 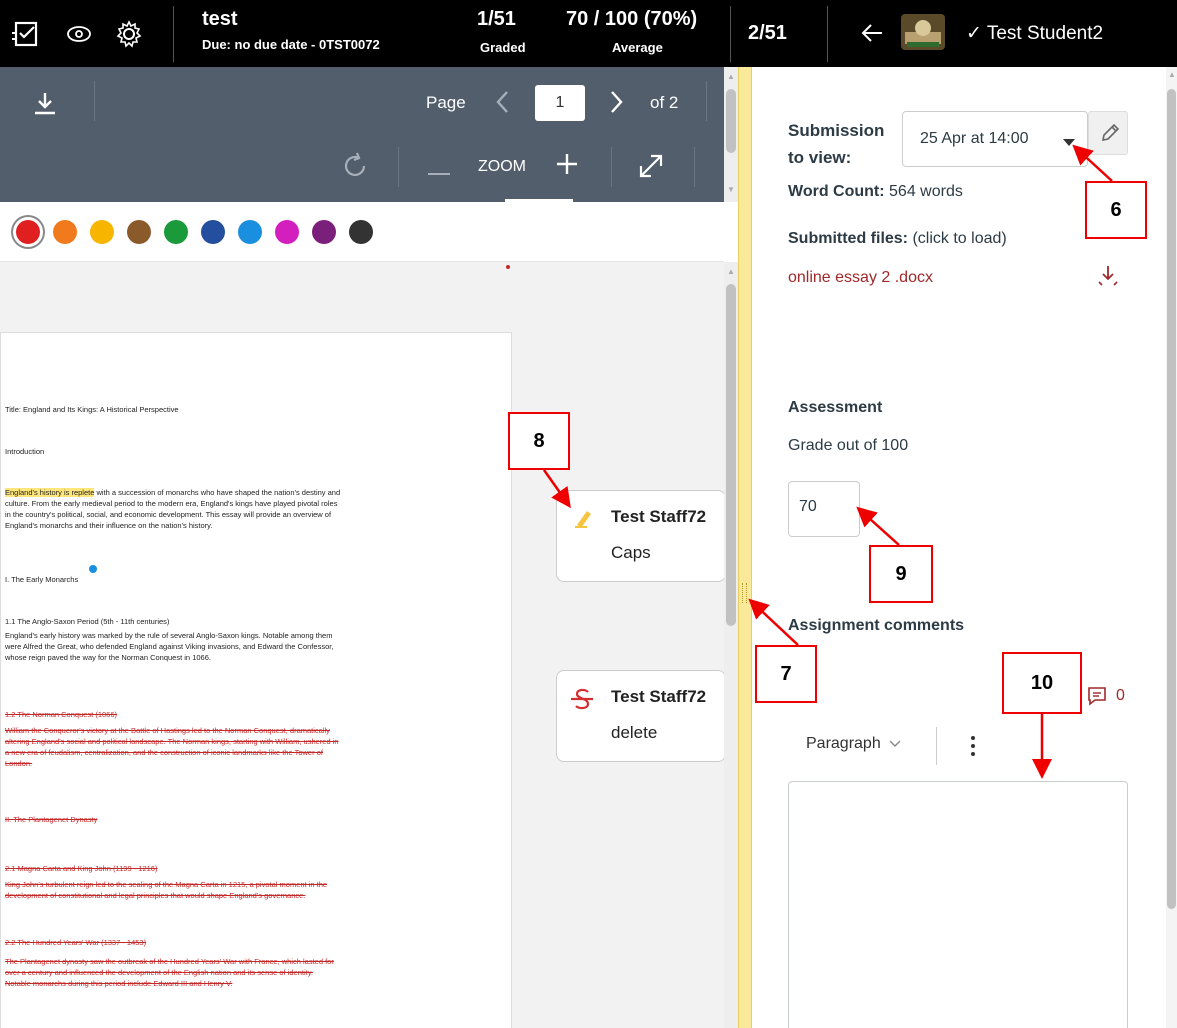 I want to click on callout-10: 10, so click(x=1042, y=683).